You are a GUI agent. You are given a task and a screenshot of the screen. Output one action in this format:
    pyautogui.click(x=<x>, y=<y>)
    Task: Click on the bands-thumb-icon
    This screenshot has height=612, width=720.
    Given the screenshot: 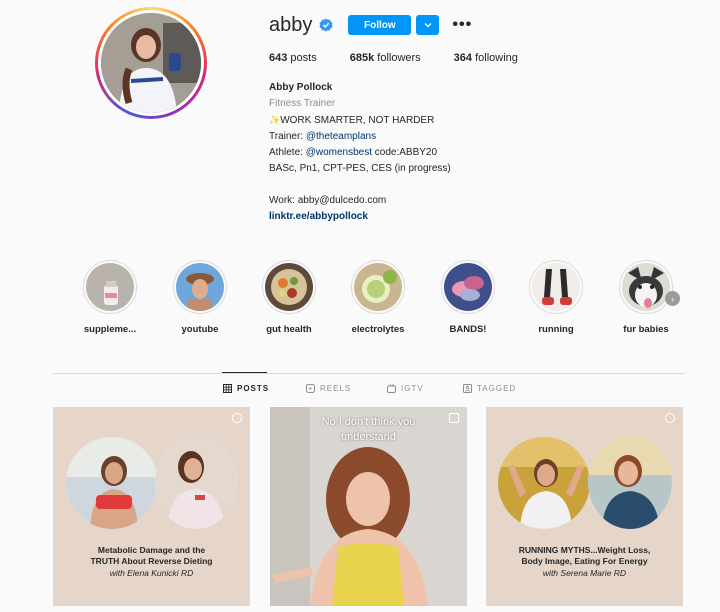 What is the action you would take?
    pyautogui.click(x=468, y=287)
    